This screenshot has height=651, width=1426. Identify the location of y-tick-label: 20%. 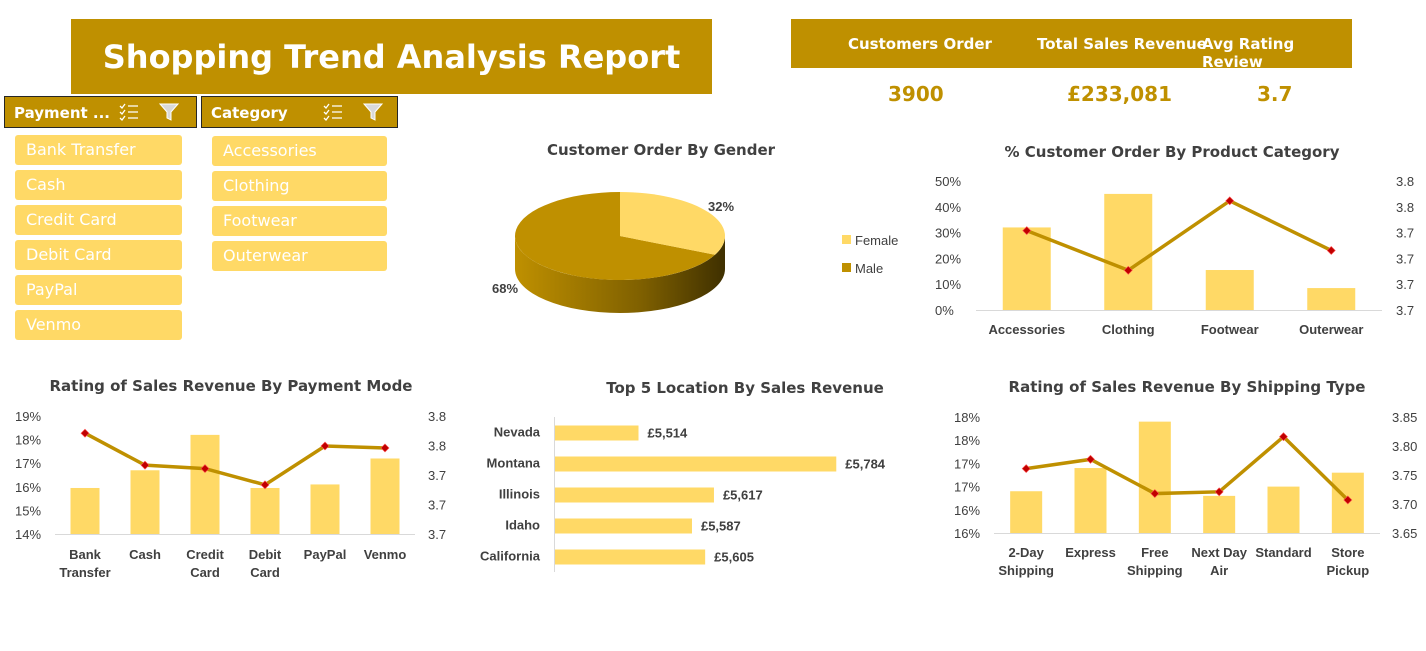
(948, 258).